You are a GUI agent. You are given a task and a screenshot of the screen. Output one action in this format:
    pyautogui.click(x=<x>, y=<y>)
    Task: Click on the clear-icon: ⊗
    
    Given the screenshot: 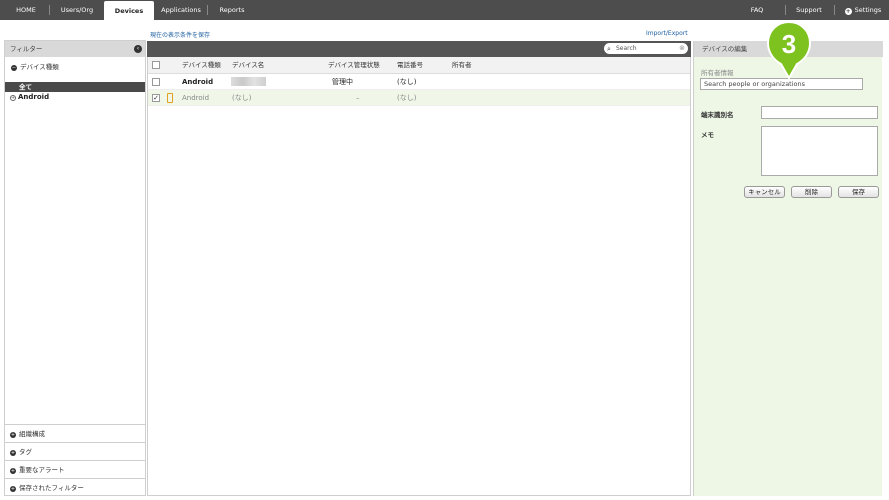 What is the action you would take?
    pyautogui.click(x=682, y=48)
    